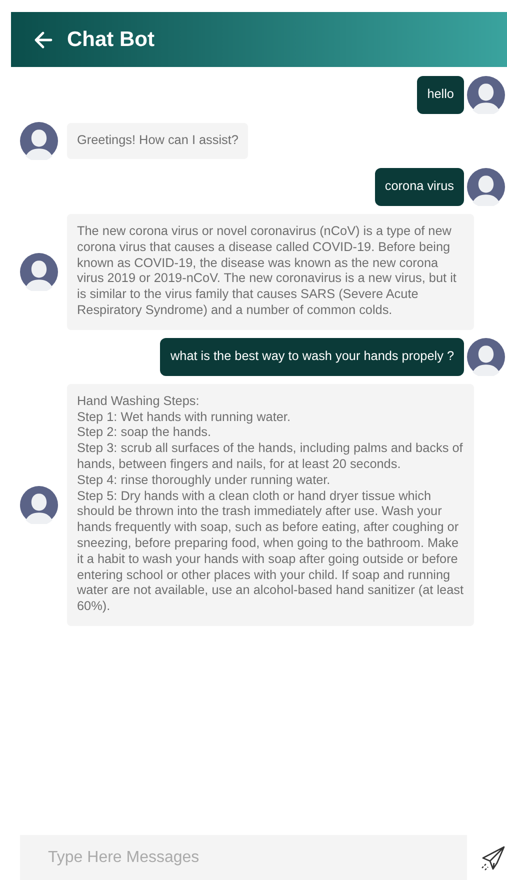 The height and width of the screenshot is (880, 507). What do you see at coordinates (110, 40) in the screenshot?
I see `screen-title: Chat Bot` at bounding box center [110, 40].